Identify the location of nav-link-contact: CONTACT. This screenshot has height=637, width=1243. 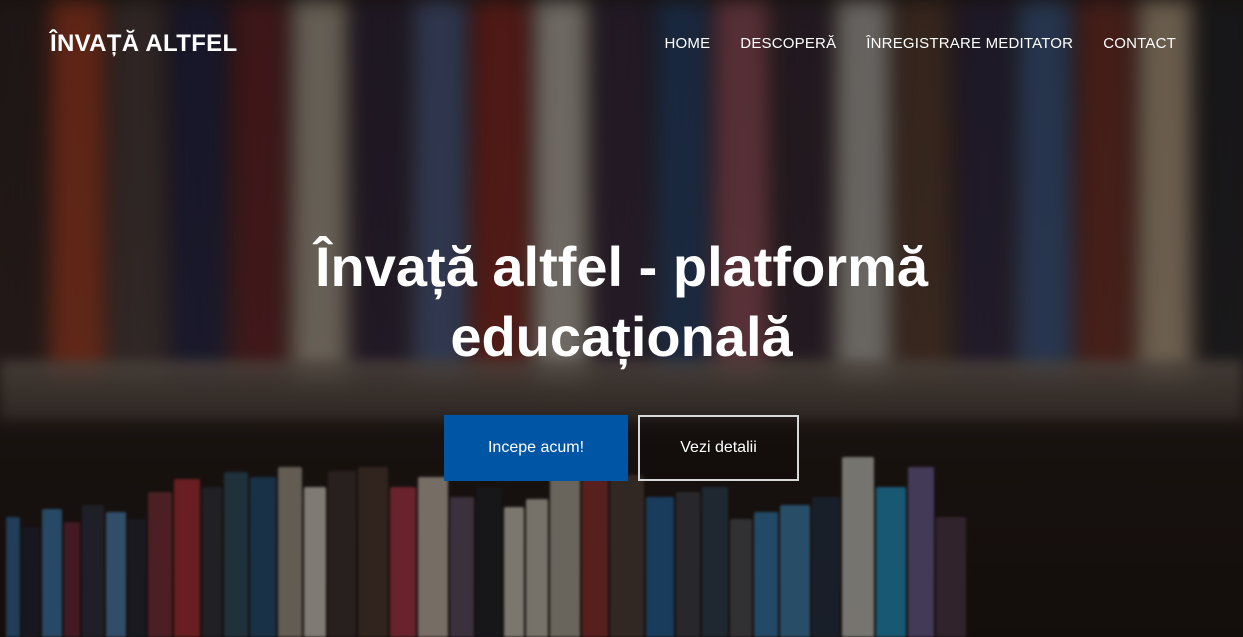
(1139, 43).